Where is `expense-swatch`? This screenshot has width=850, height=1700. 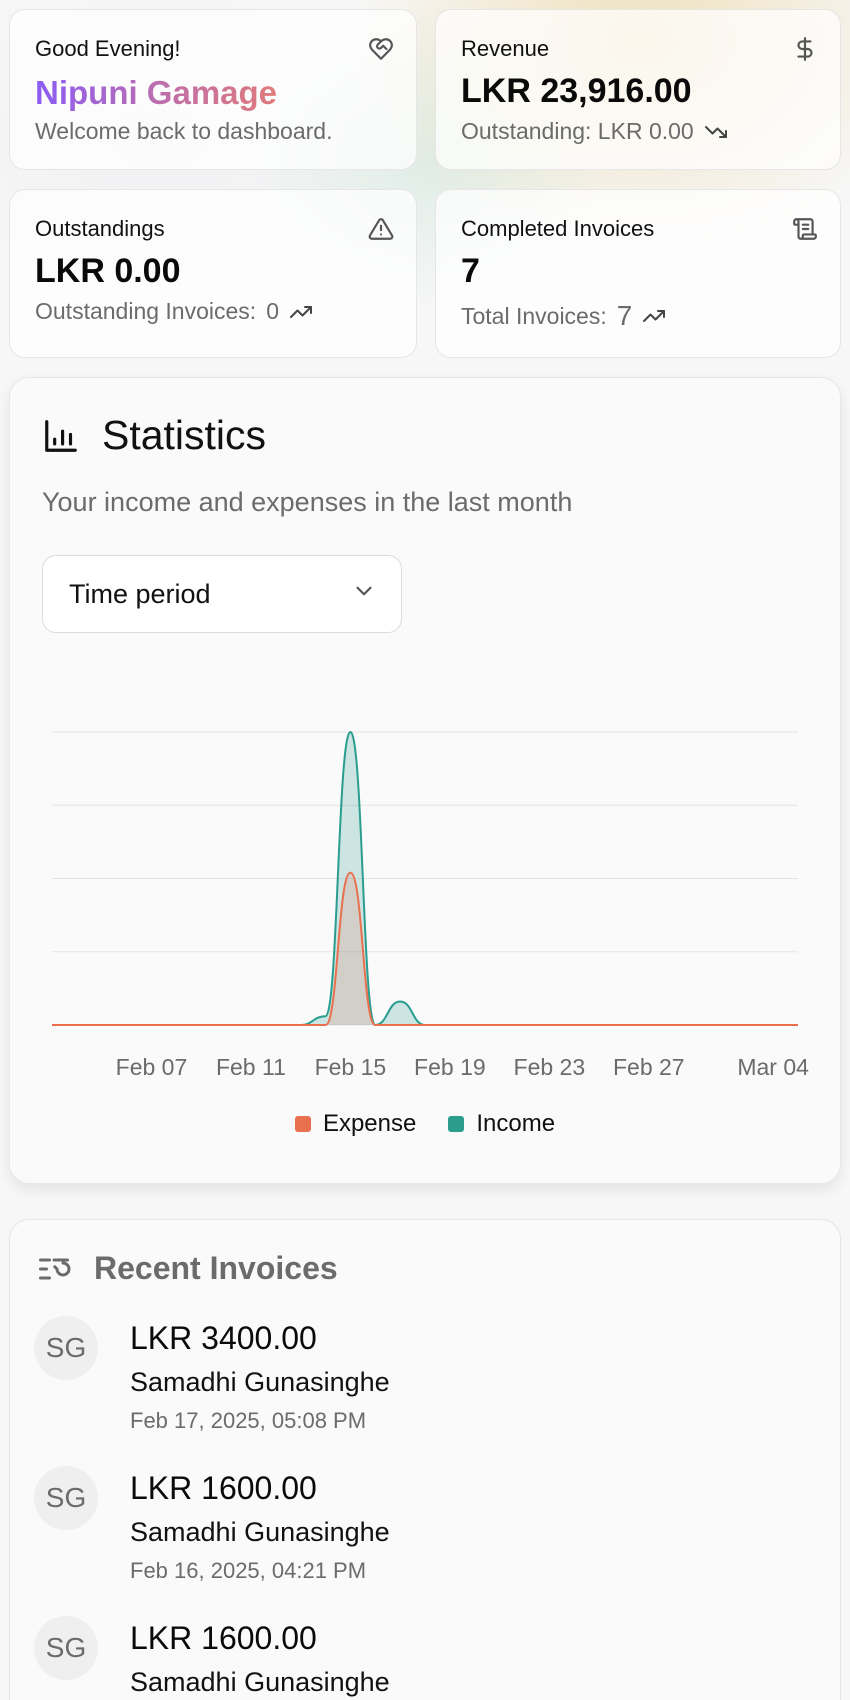 expense-swatch is located at coordinates (302, 1124).